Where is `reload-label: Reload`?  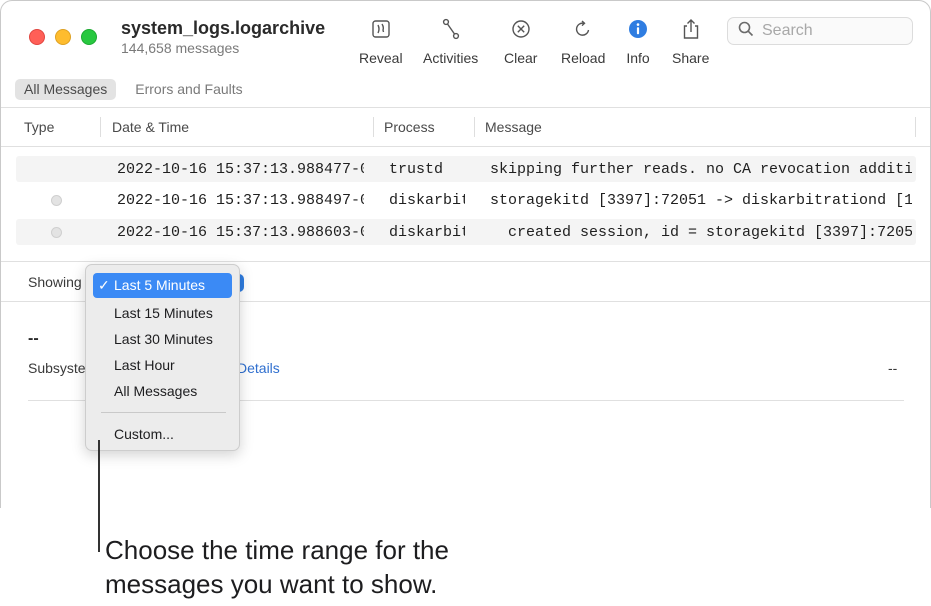
reload-label: Reload is located at coordinates (583, 58).